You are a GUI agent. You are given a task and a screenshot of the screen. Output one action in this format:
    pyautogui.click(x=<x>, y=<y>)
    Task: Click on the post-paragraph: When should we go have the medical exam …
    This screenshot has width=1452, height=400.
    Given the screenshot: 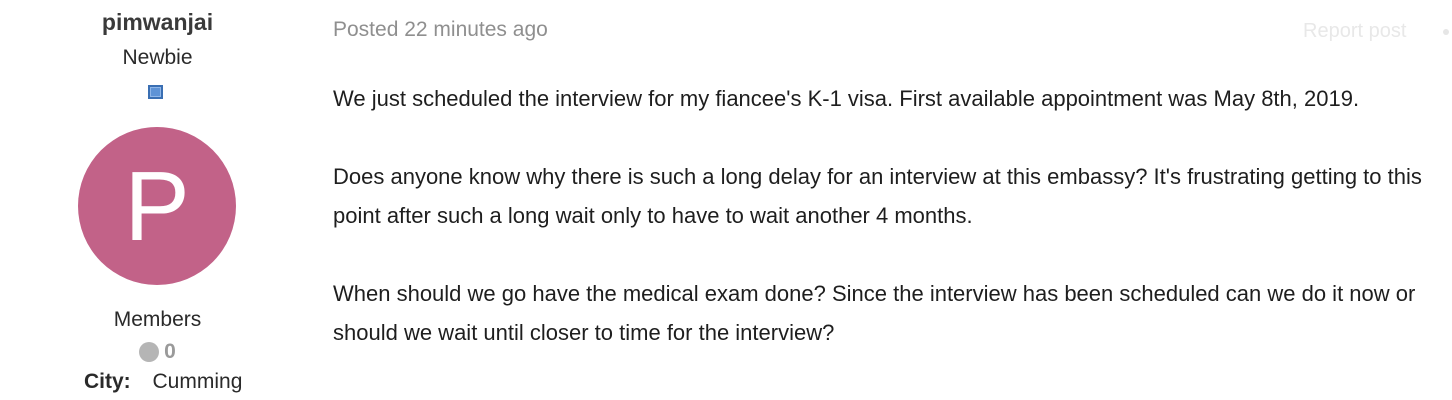 What is the action you would take?
    pyautogui.click(x=874, y=313)
    